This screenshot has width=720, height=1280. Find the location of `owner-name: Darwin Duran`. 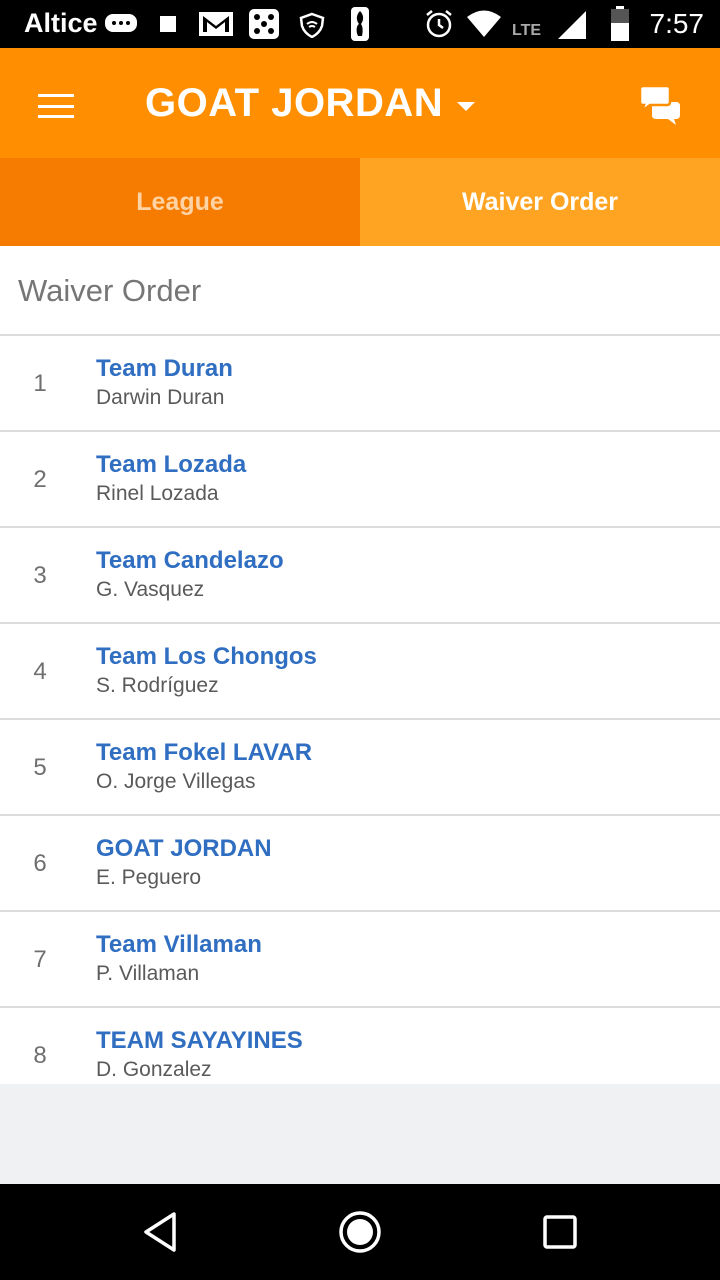

owner-name: Darwin Duran is located at coordinates (160, 397).